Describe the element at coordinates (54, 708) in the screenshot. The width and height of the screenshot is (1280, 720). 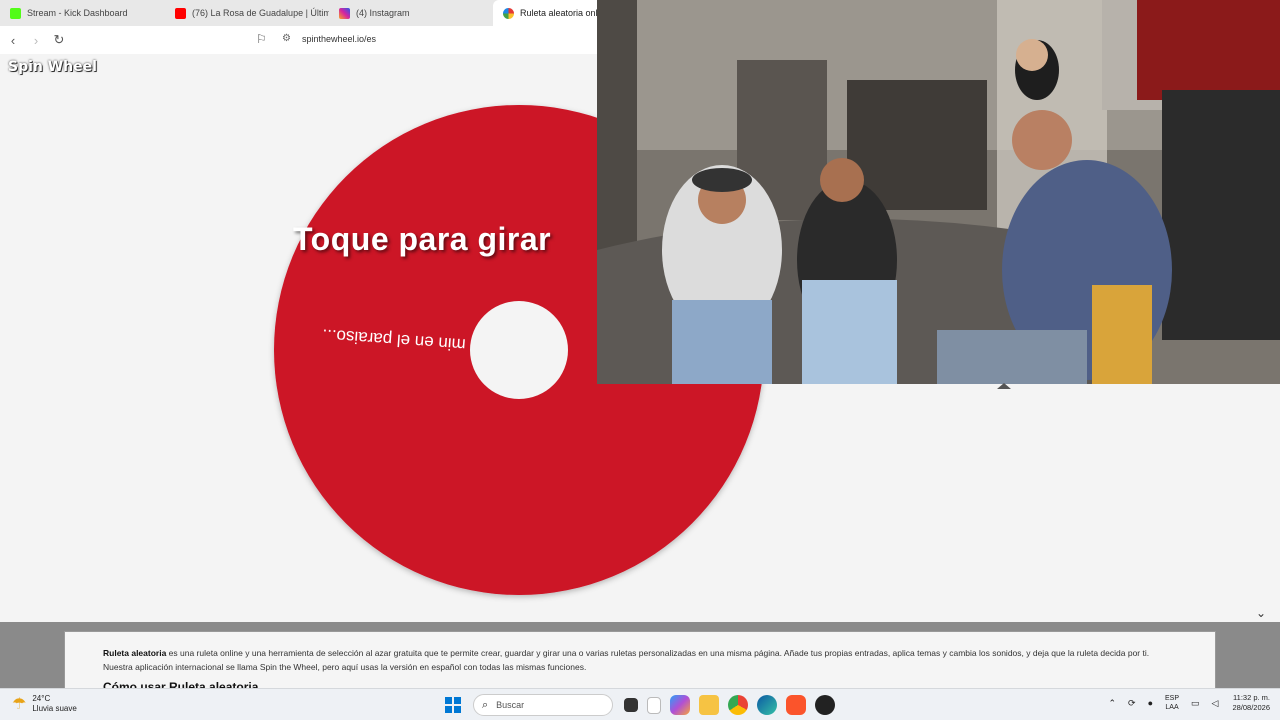
I see `weather-desc: Lluvia suave` at that location.